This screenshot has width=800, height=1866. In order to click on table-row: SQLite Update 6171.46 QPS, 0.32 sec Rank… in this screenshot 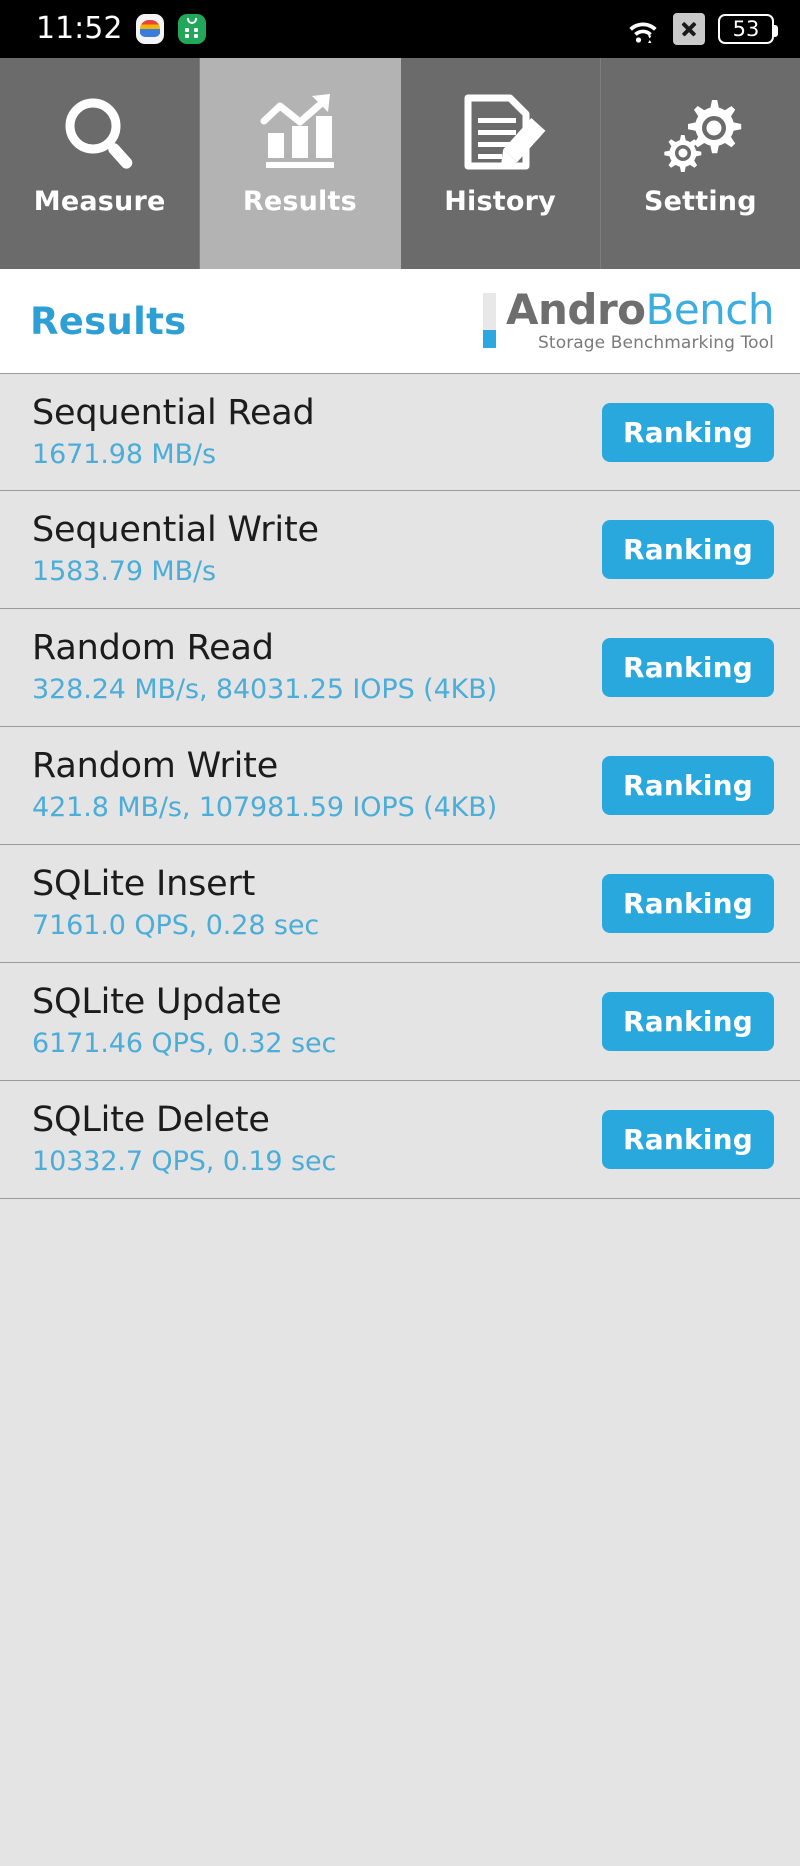, I will do `click(400, 1022)`.